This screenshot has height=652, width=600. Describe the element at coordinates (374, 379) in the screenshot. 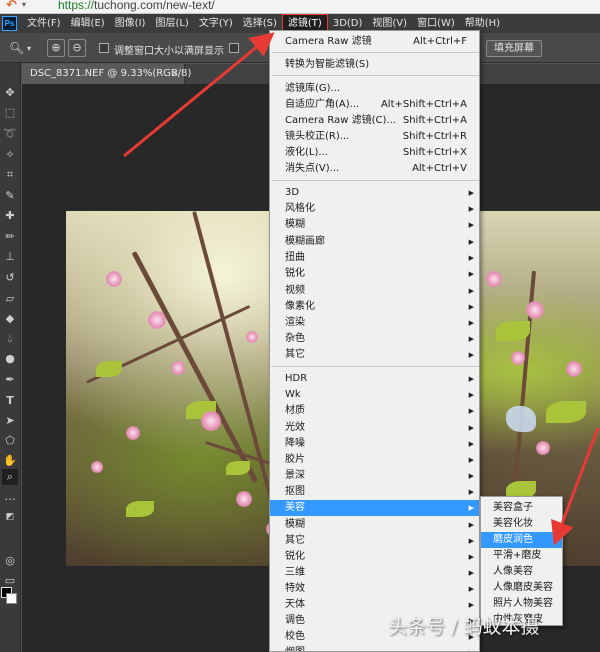

I see `menu-item-hdr: HDR ▶` at that location.